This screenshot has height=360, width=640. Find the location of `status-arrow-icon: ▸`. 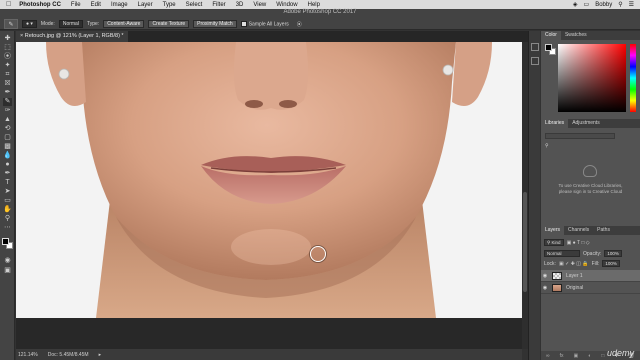

status-arrow-icon: ▸ is located at coordinates (100, 355).